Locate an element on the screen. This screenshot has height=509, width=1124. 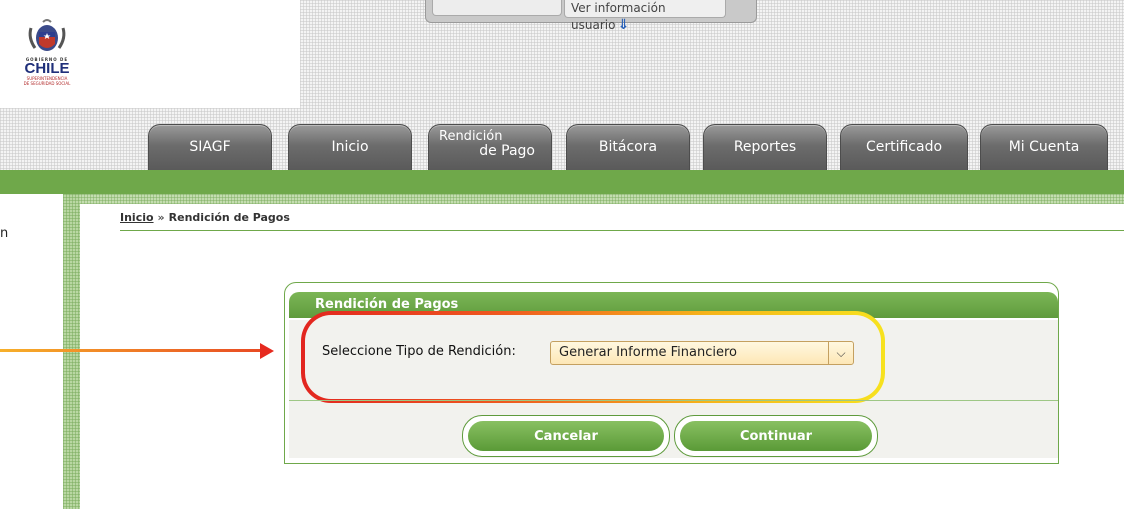
tab-certificado: Certificado is located at coordinates (904, 147).